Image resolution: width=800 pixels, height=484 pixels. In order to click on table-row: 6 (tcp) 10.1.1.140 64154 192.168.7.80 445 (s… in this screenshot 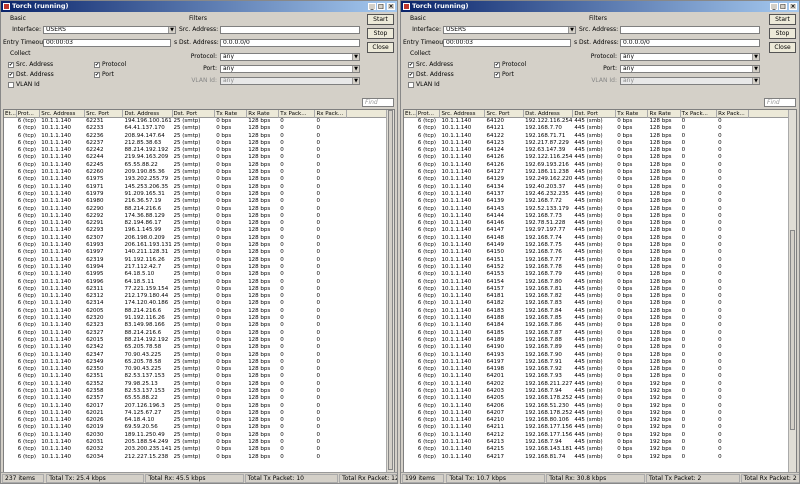, I will do `click(596, 282)`.